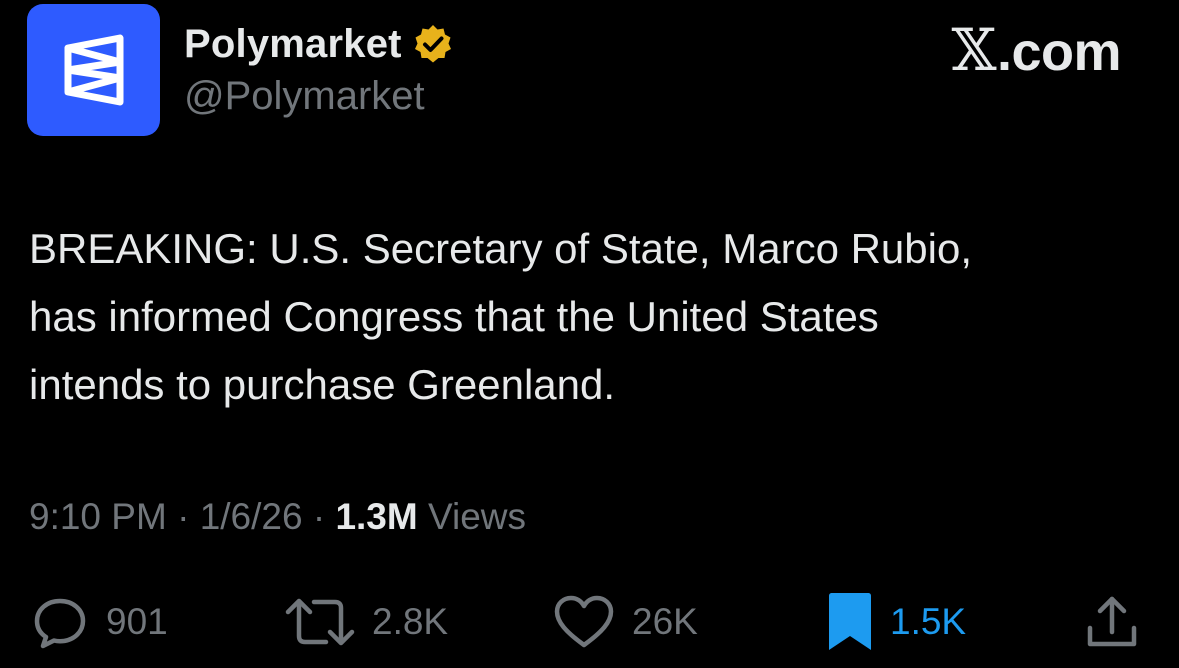 The height and width of the screenshot is (668, 1179). What do you see at coordinates (320, 622) in the screenshot?
I see `repost-icon` at bounding box center [320, 622].